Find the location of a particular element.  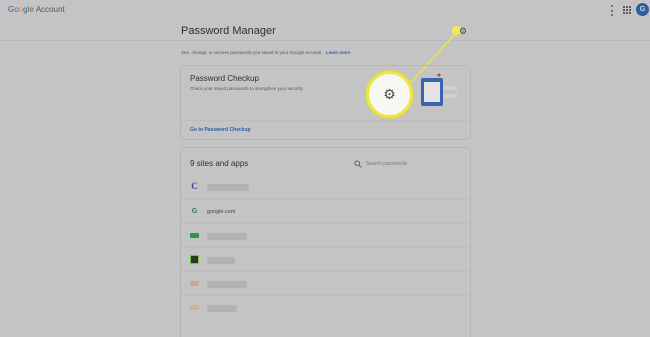

google-favicon-icon: G is located at coordinates (194, 211).